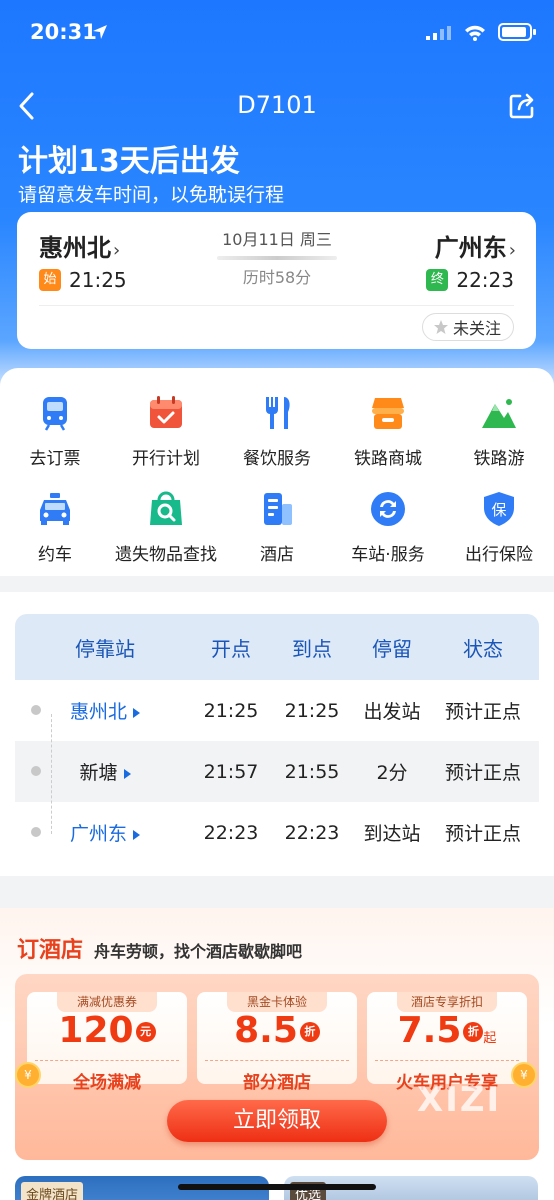  I want to click on arrival-time: 终 22:23, so click(470, 280).